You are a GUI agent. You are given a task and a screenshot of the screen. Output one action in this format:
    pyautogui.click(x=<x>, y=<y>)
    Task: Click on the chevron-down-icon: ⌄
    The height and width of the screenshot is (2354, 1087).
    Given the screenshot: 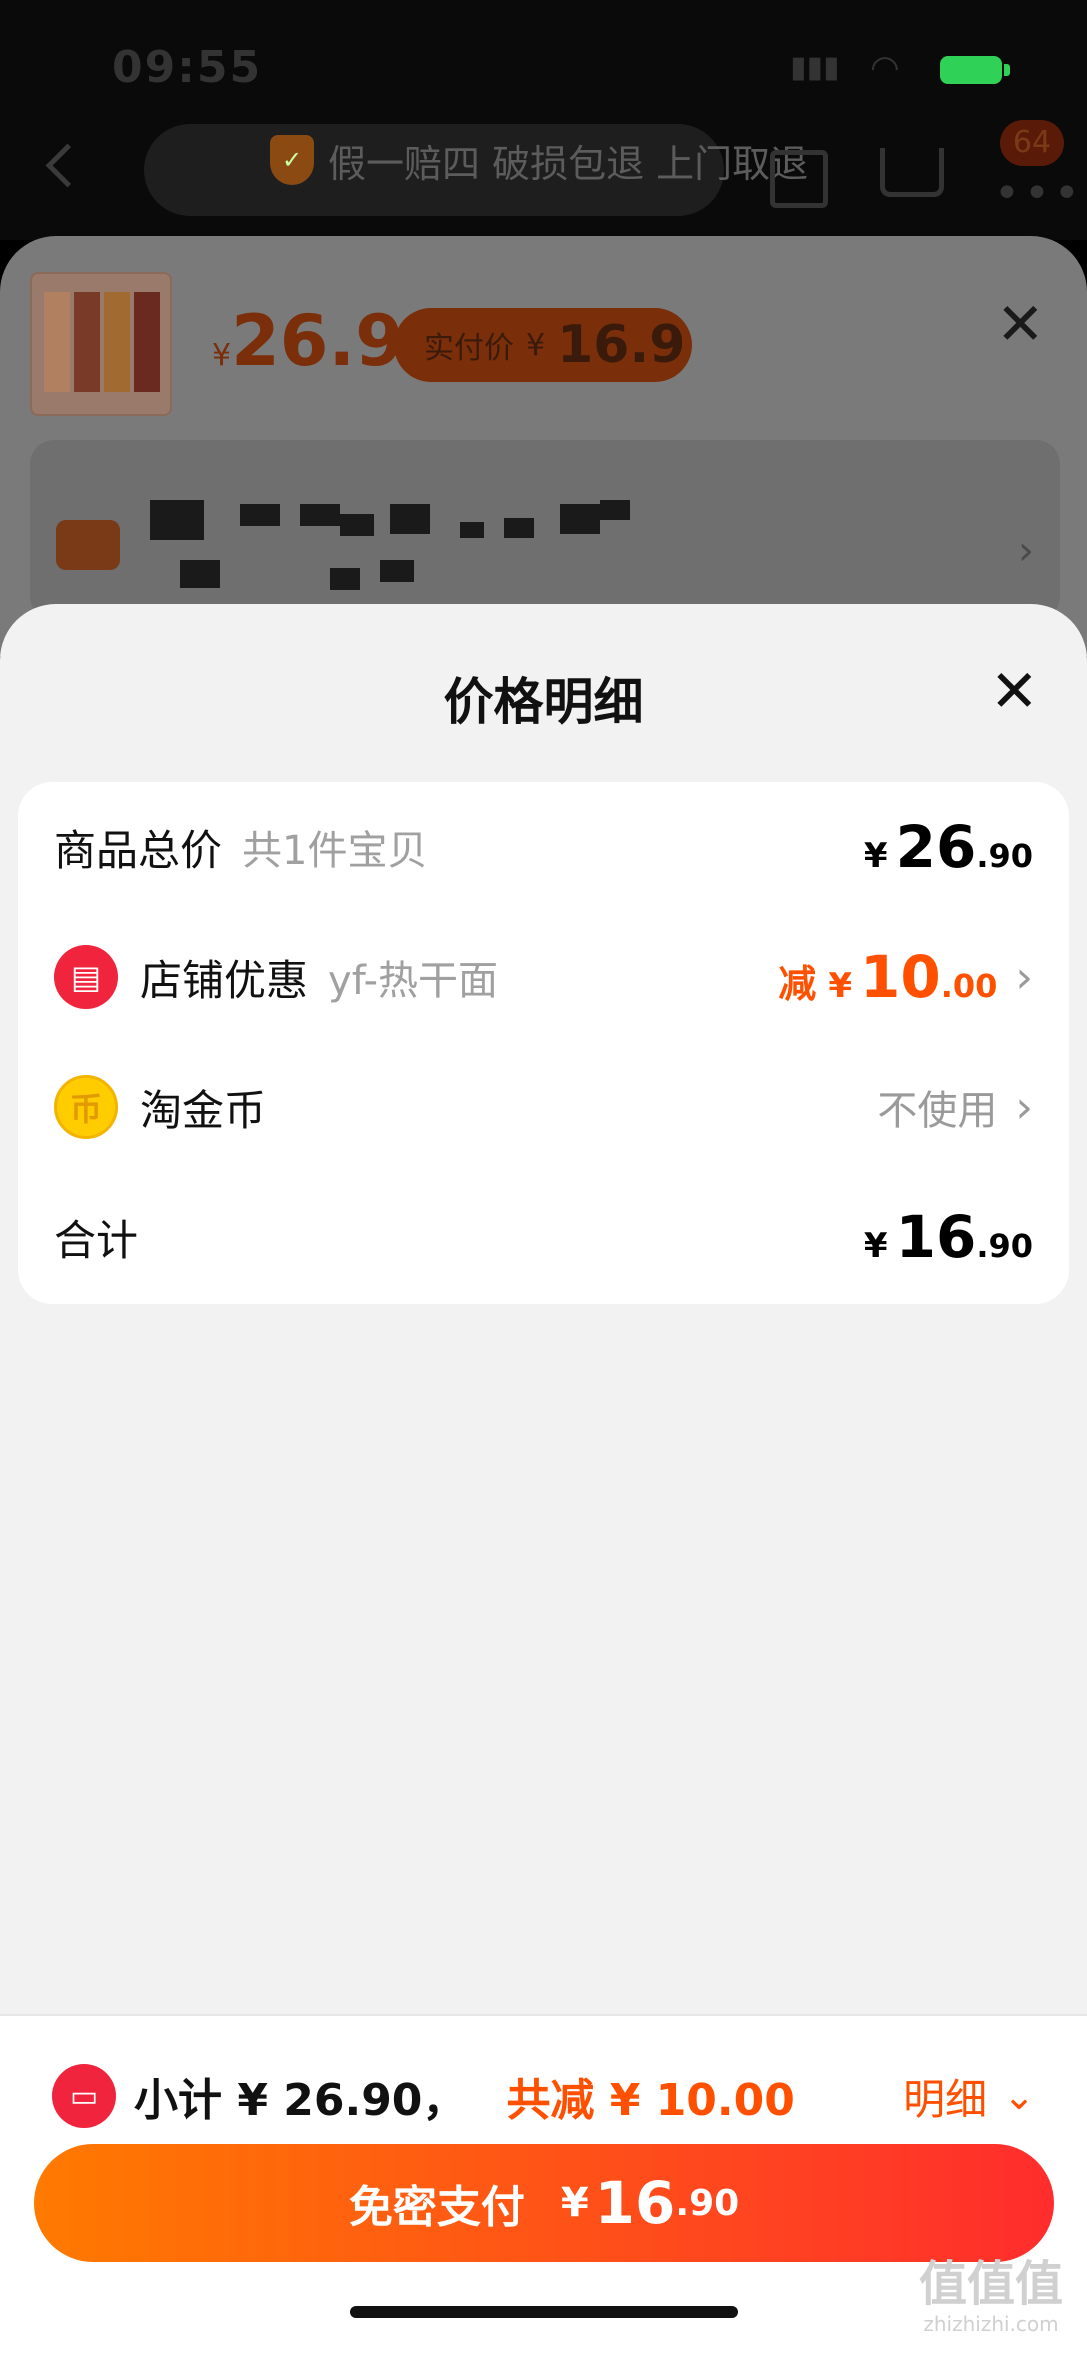 What is the action you would take?
    pyautogui.click(x=1019, y=2096)
    